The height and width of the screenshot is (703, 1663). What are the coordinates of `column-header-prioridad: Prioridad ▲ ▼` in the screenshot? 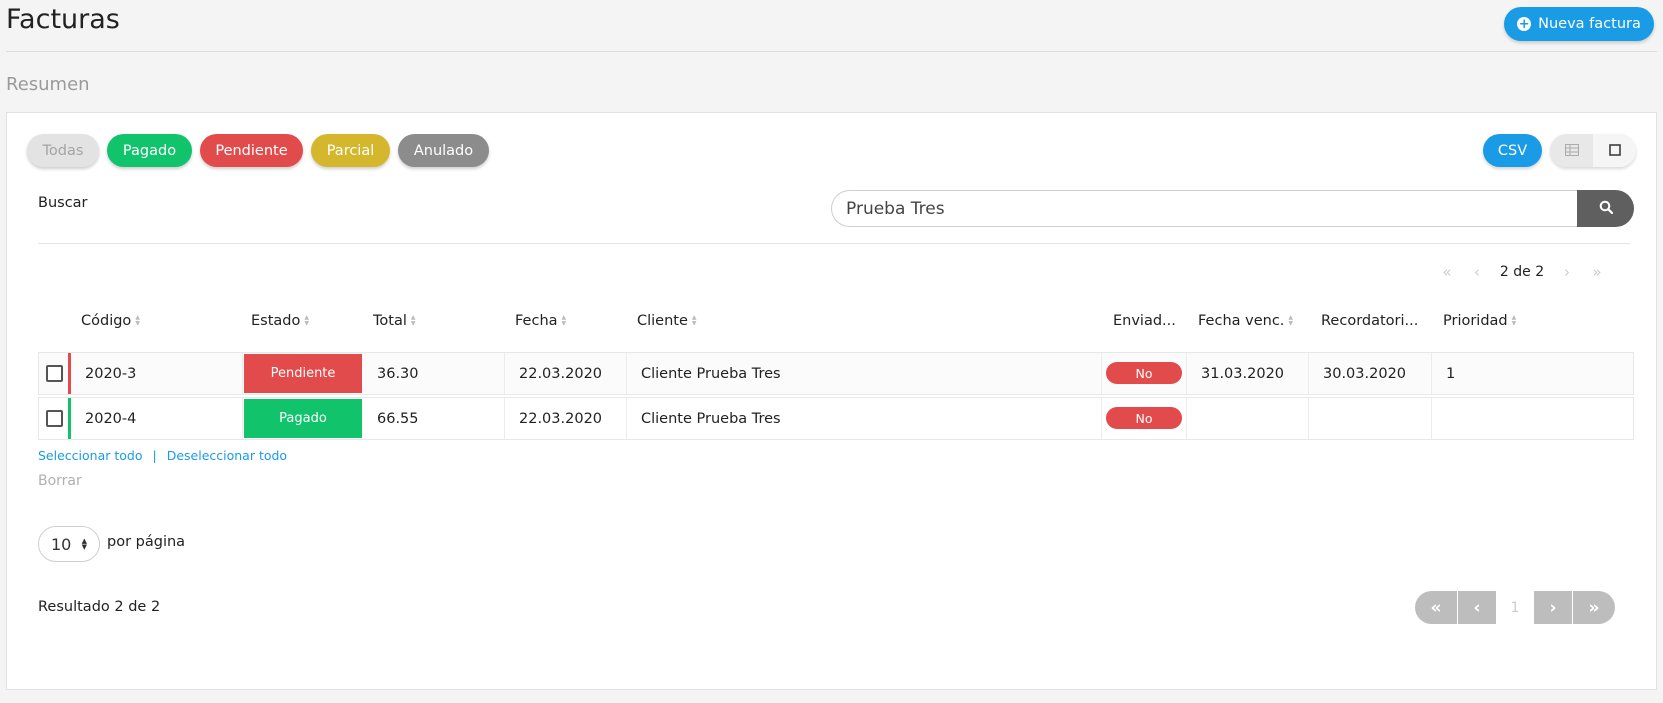 It's located at (1479, 321).